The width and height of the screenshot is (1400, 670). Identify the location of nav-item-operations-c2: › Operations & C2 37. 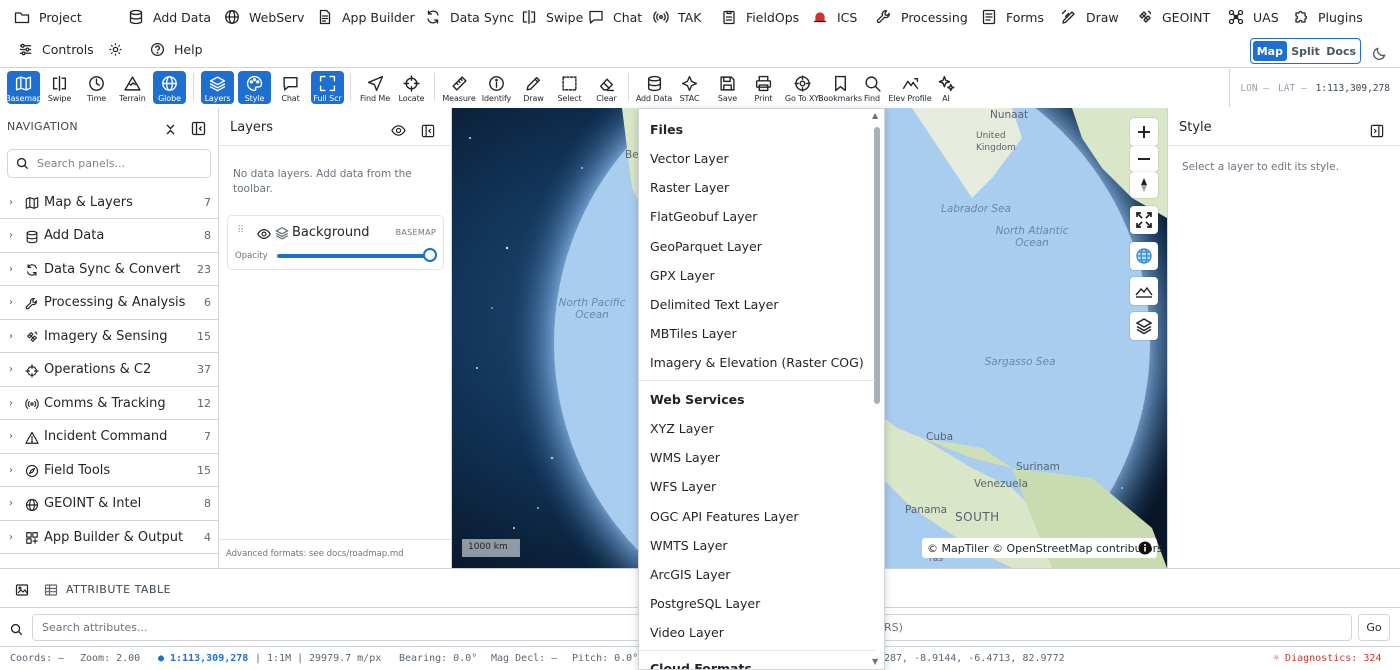
(109, 370).